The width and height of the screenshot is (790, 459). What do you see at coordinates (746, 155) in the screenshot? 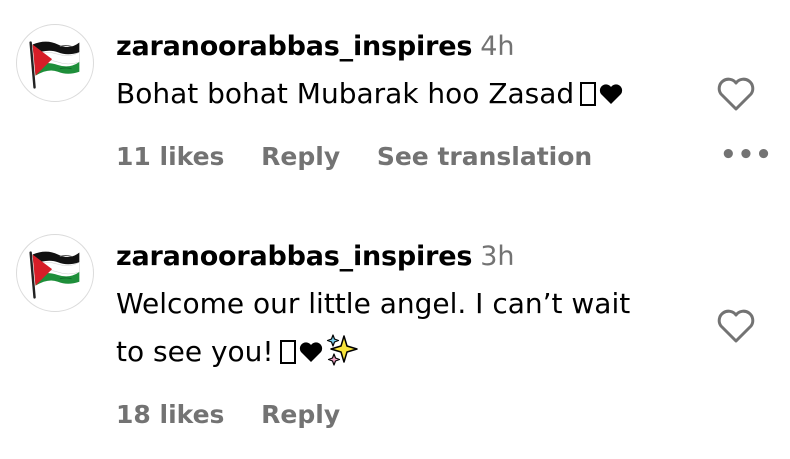
I see `more-options-icon: •••` at bounding box center [746, 155].